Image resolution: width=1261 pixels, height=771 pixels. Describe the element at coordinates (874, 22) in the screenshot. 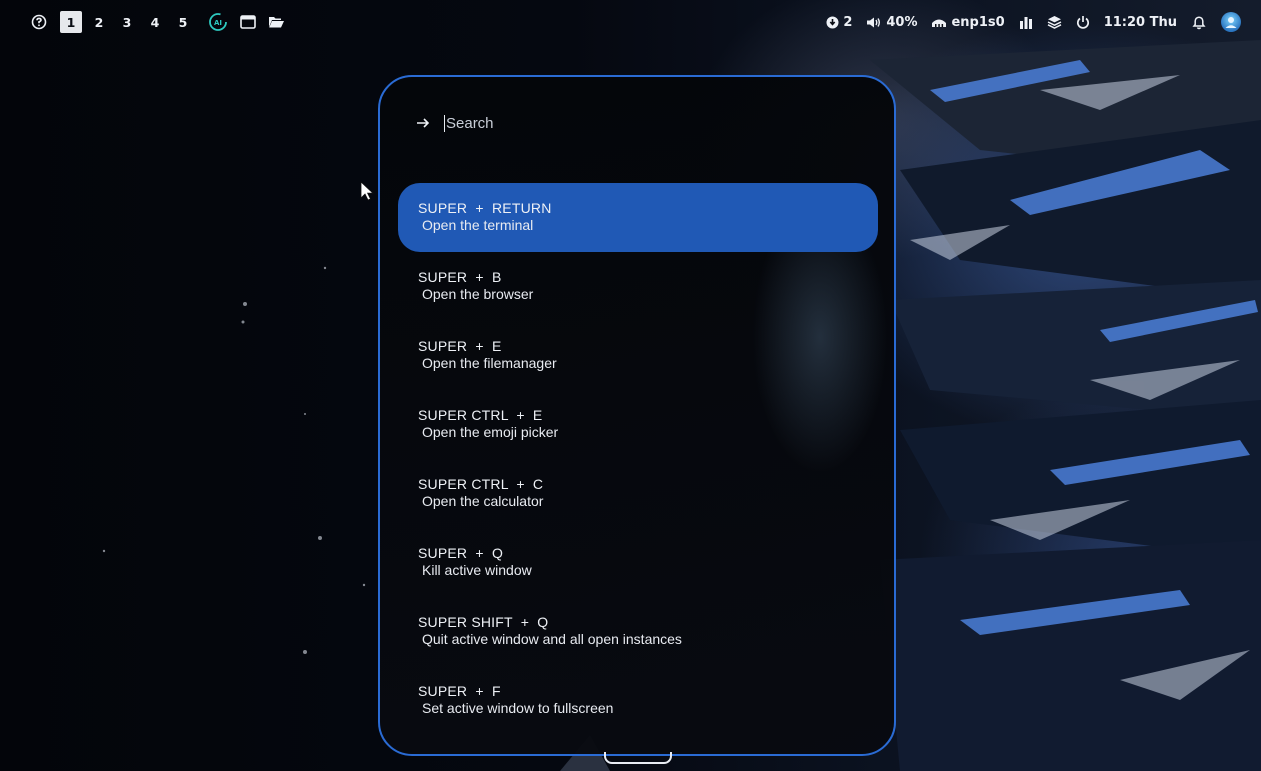

I see `speaker-icon` at that location.